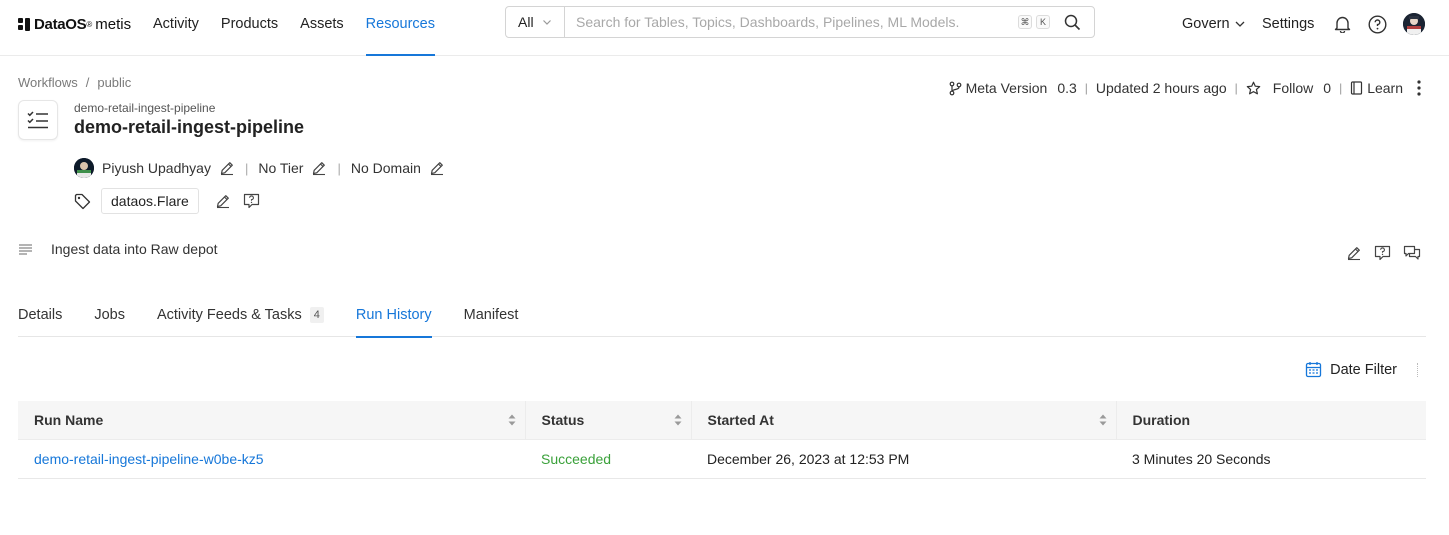 This screenshot has width=1449, height=535. Describe the element at coordinates (1206, 24) in the screenshot. I see `govern-label: Govern` at that location.